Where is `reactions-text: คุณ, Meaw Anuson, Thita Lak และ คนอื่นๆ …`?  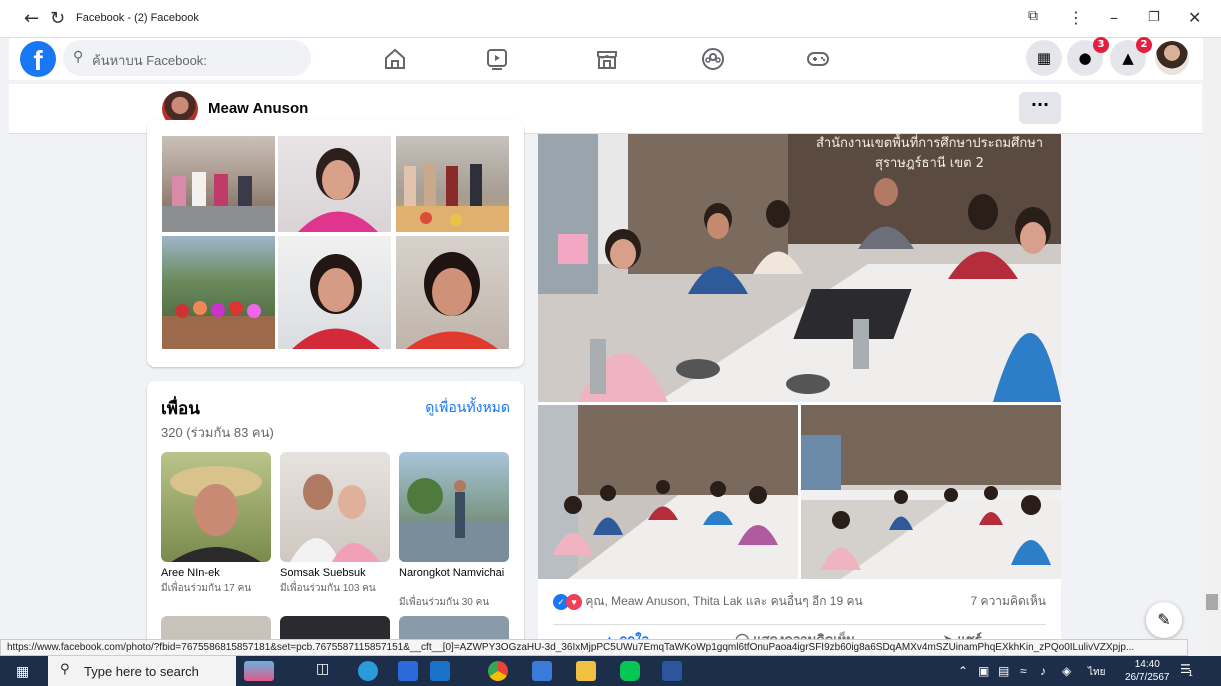 reactions-text: คุณ, Meaw Anuson, Thita Lak และ คนอื่นๆ … is located at coordinates (724, 601).